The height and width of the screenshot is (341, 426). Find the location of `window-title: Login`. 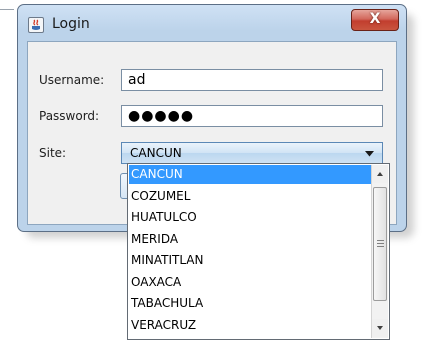

window-title: Login is located at coordinates (71, 24).